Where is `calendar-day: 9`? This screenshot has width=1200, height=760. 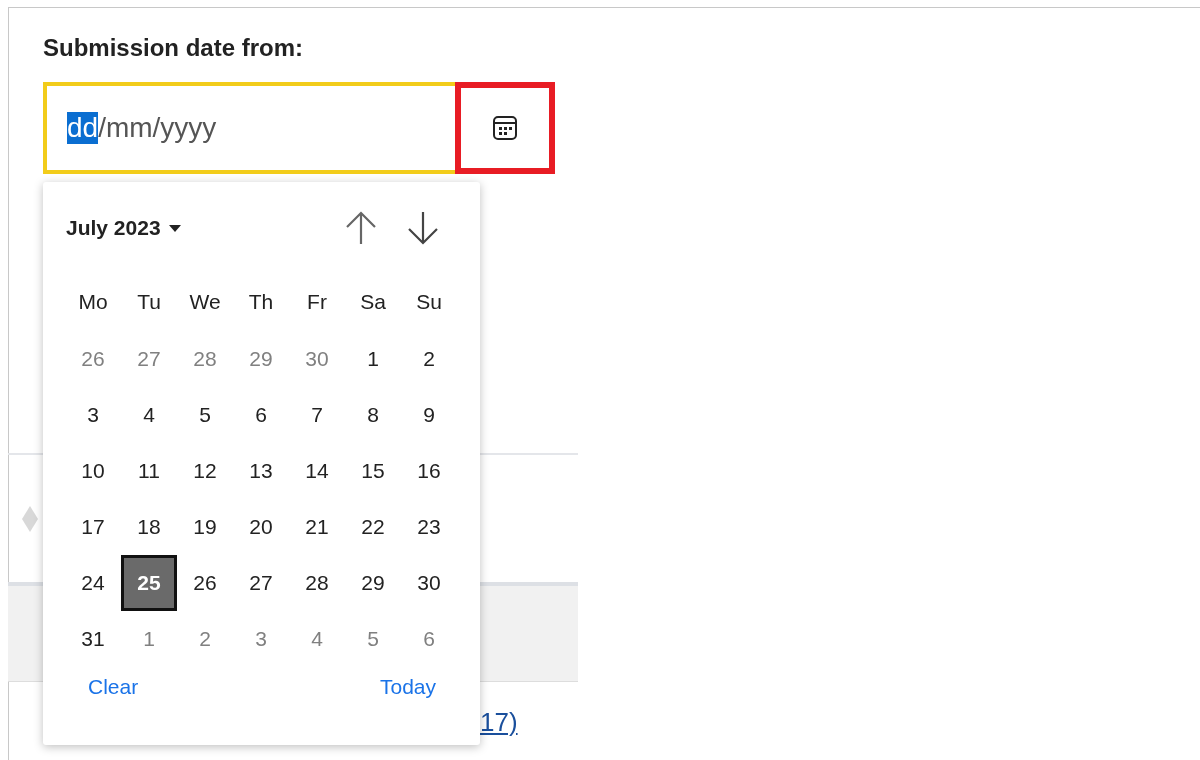 calendar-day: 9 is located at coordinates (429, 415).